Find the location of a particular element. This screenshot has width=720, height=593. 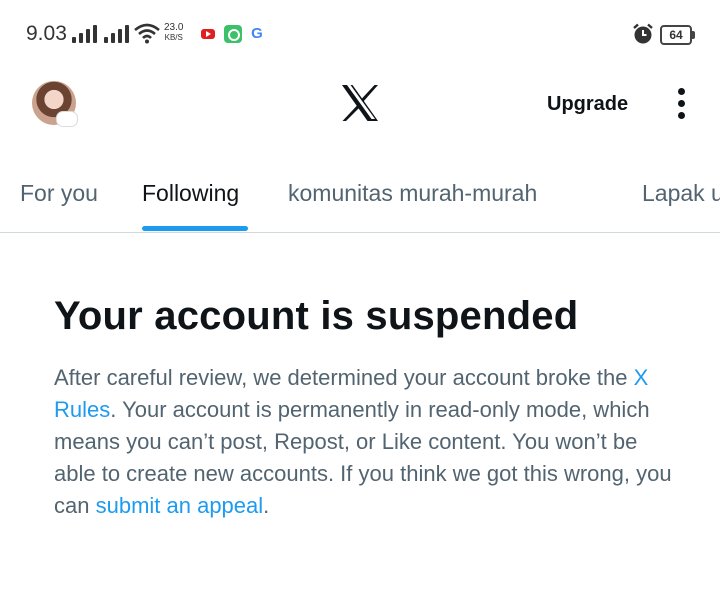

green-app-icon is located at coordinates (233, 34).